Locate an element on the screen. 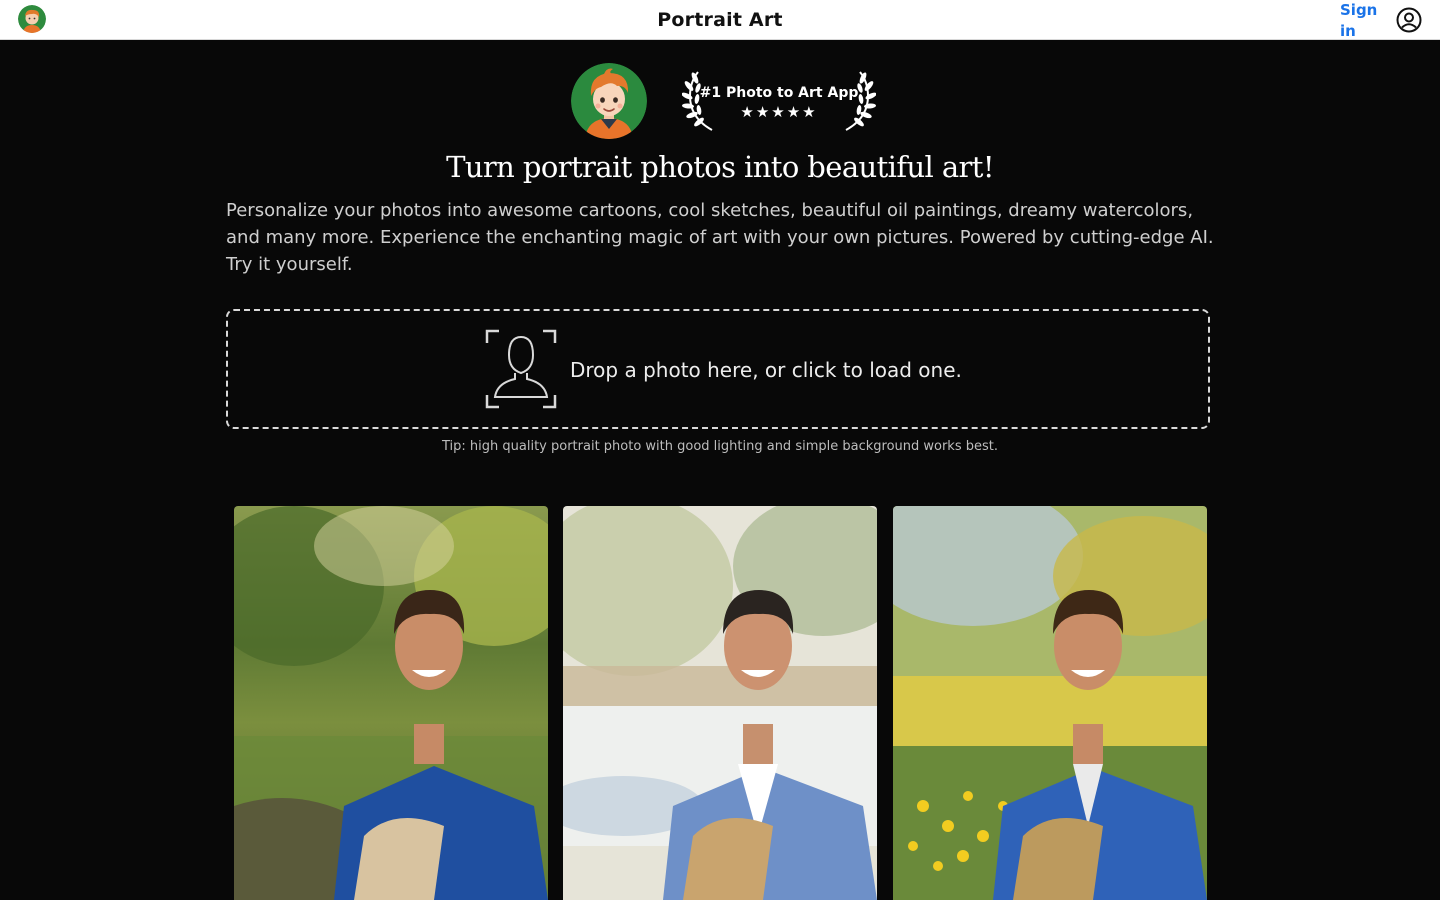  gallery-item-oil-painting is located at coordinates (1050, 703).